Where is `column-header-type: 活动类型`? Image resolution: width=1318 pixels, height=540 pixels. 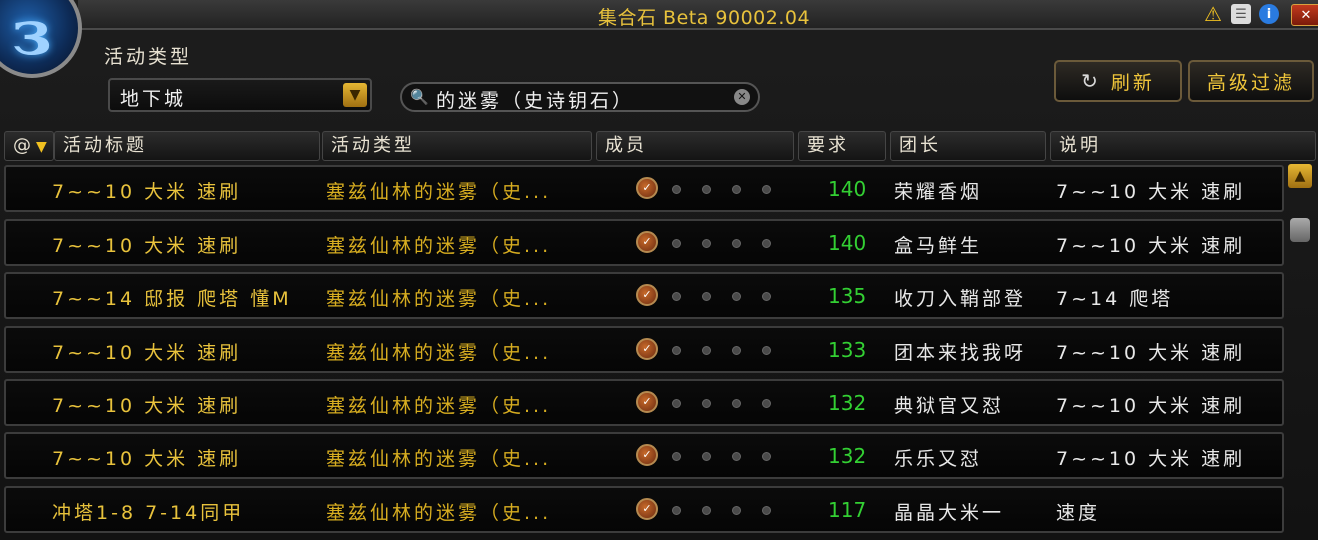
column-header-type: 活动类型 is located at coordinates (457, 146).